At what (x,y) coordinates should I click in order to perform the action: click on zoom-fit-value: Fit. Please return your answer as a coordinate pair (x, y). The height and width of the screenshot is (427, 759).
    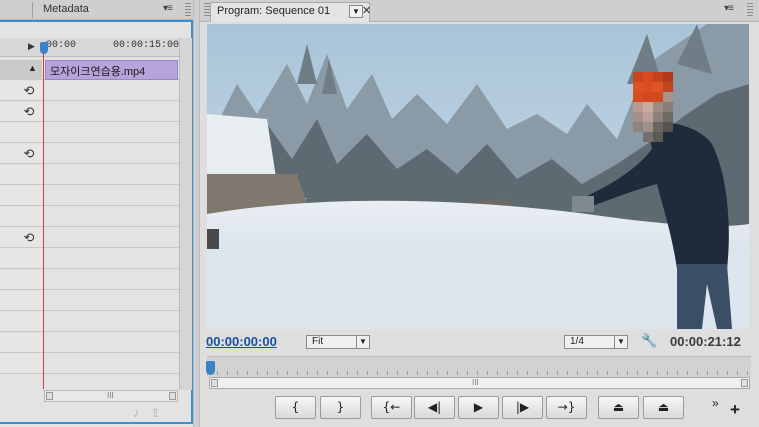
    Looking at the image, I should click on (318, 341).